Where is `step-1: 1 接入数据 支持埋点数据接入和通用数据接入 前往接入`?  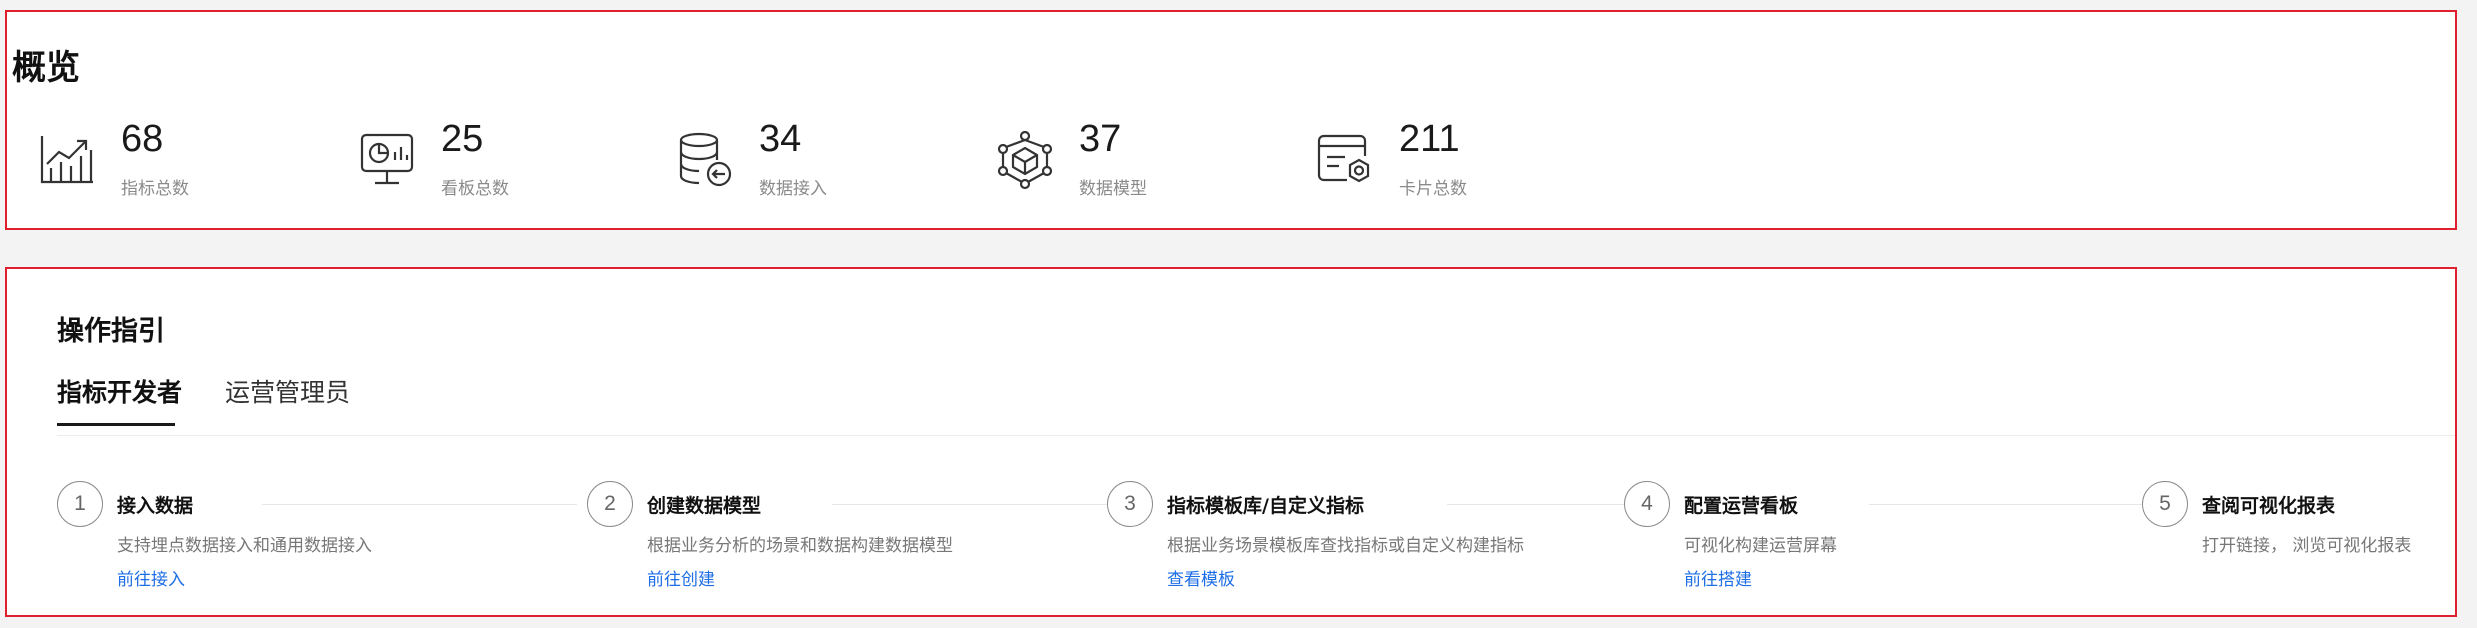 step-1: 1 接入数据 支持埋点数据接入和通用数据接入 前往接入 is located at coordinates (317, 541).